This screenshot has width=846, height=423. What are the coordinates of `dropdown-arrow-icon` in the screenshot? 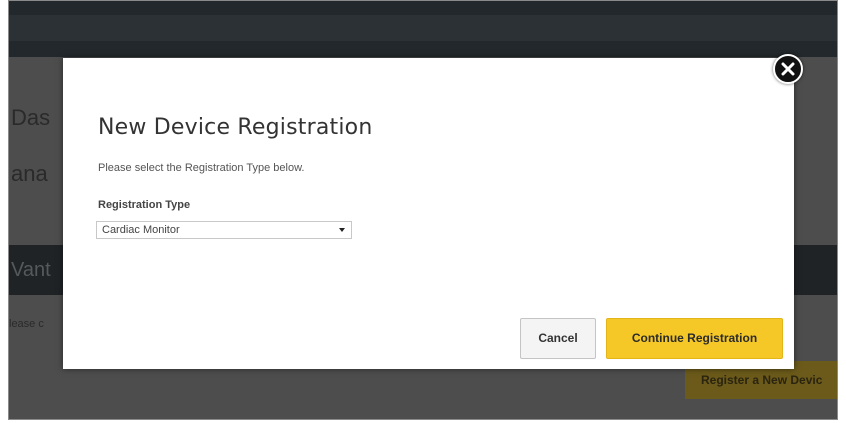 It's located at (342, 230).